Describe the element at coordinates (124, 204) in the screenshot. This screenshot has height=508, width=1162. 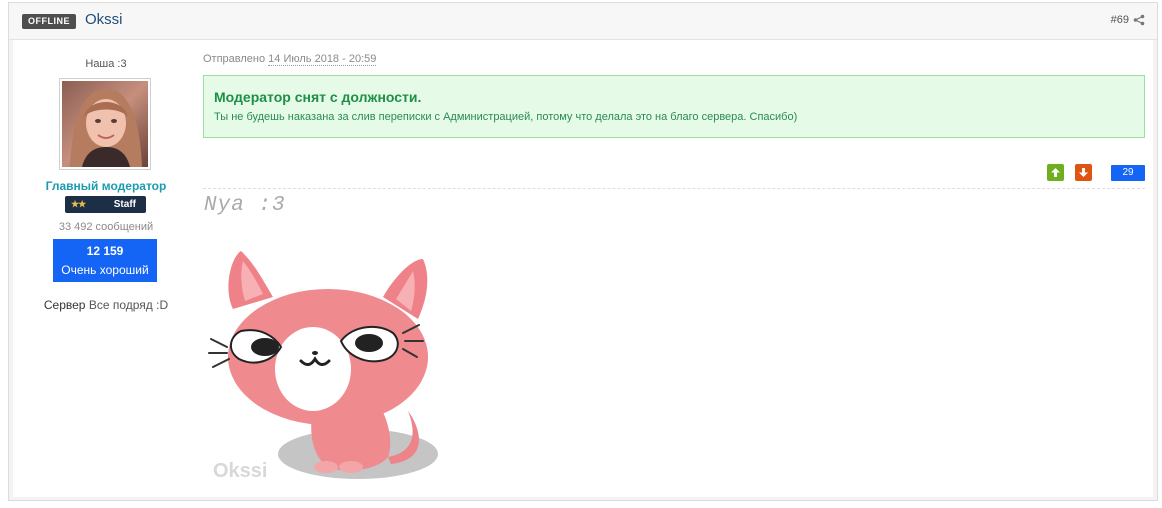
I see `staff-badge-label: Staff` at that location.